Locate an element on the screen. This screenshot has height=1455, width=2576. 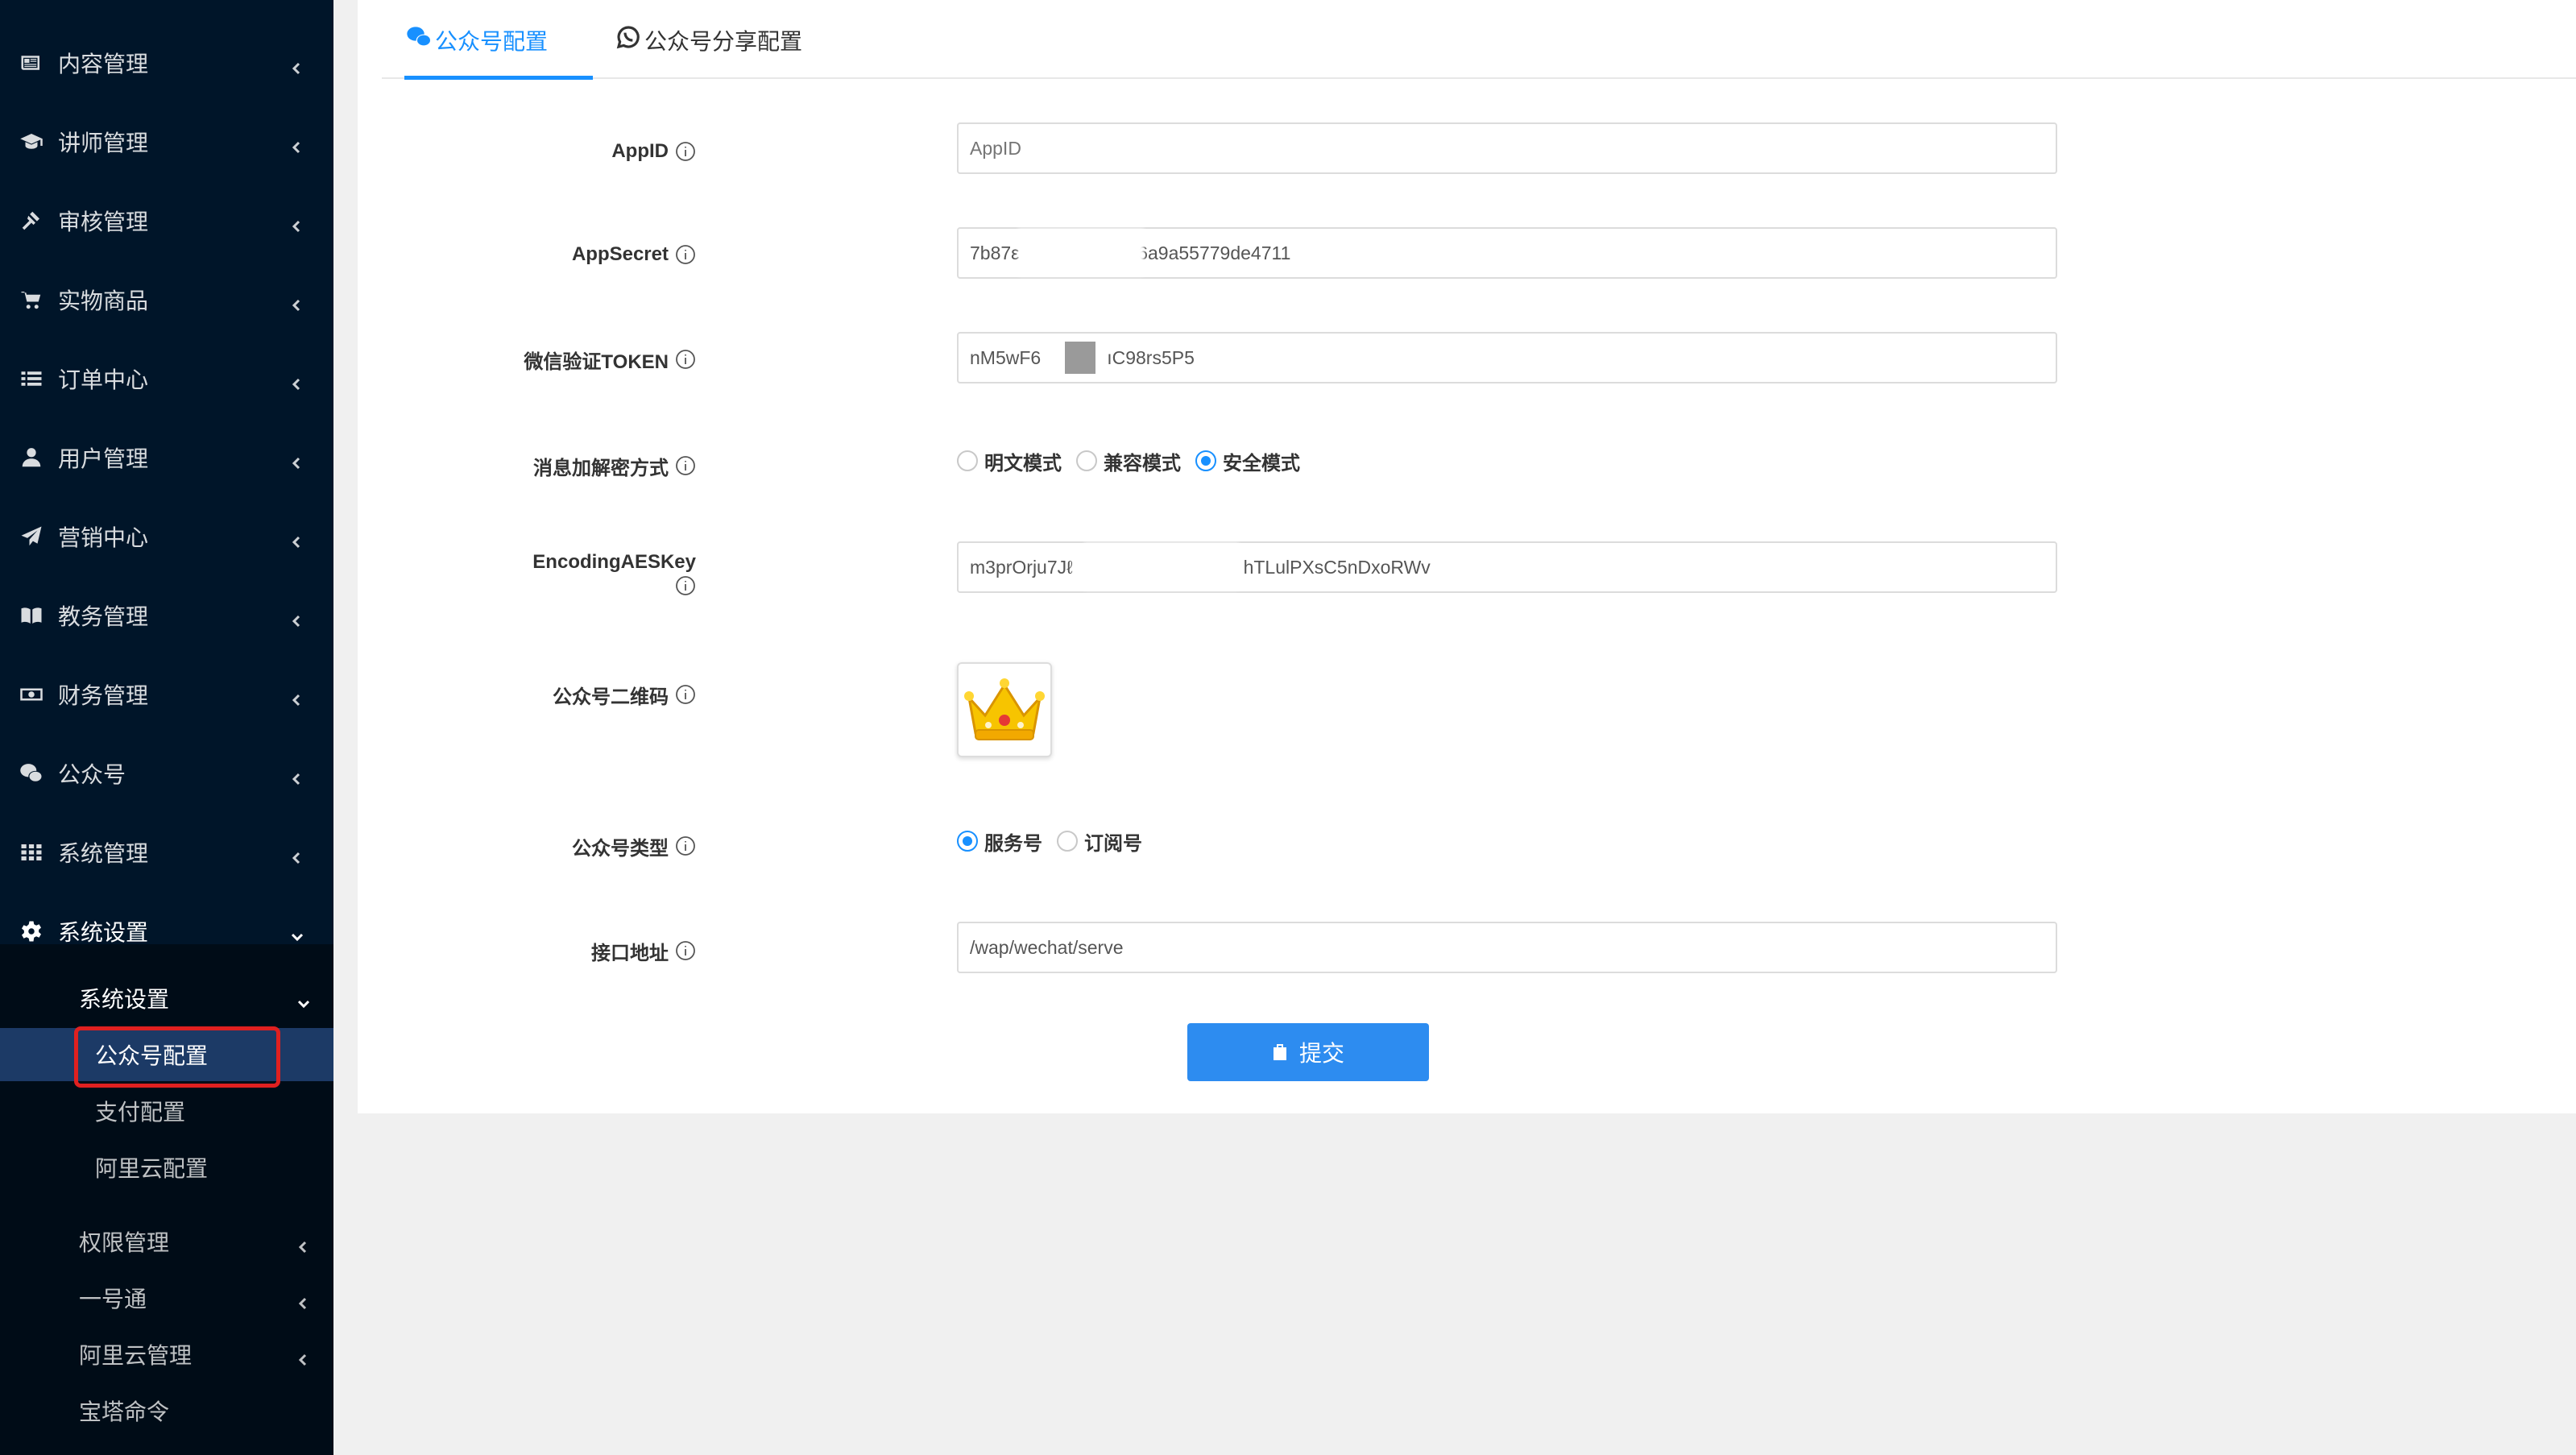
radio-label: 订阅号 is located at coordinates (1113, 844).